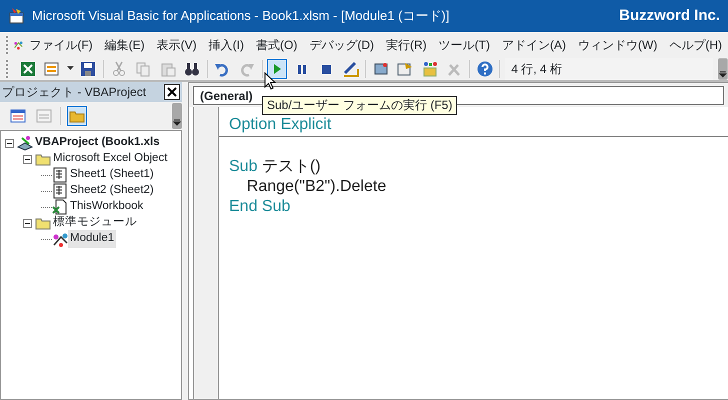 Image resolution: width=728 pixels, height=400 pixels. I want to click on menu-item: ウィンドウ(W), so click(618, 45).